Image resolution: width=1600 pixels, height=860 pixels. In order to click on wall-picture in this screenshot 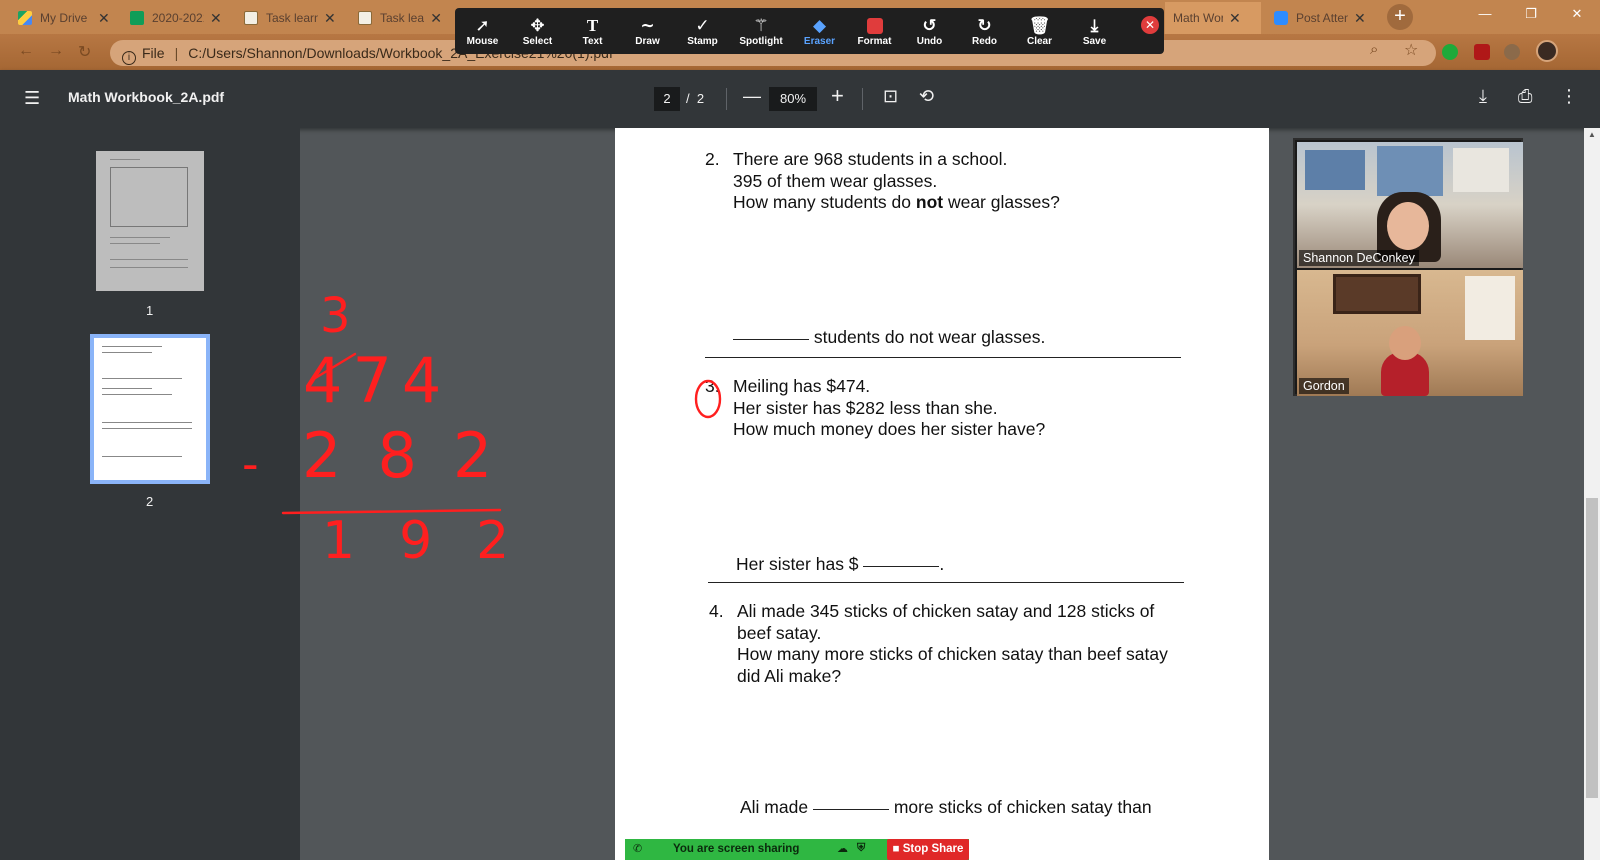, I will do `click(1377, 294)`.